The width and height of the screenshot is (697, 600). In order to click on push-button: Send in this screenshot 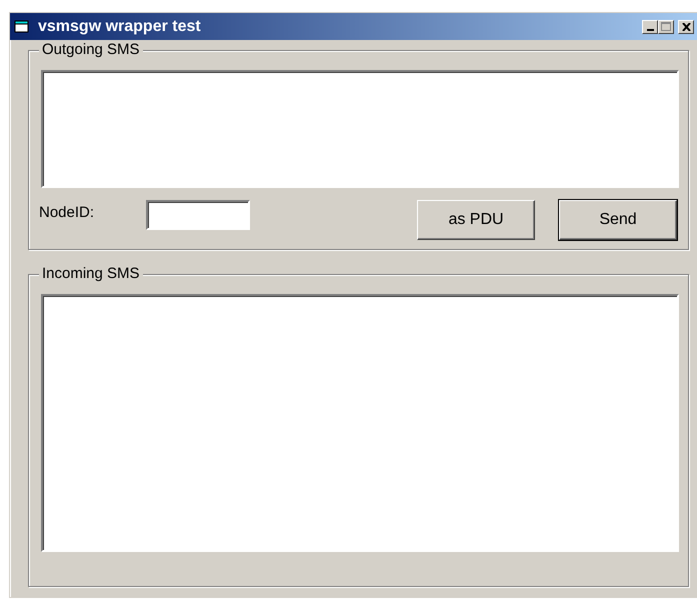, I will do `click(618, 220)`.